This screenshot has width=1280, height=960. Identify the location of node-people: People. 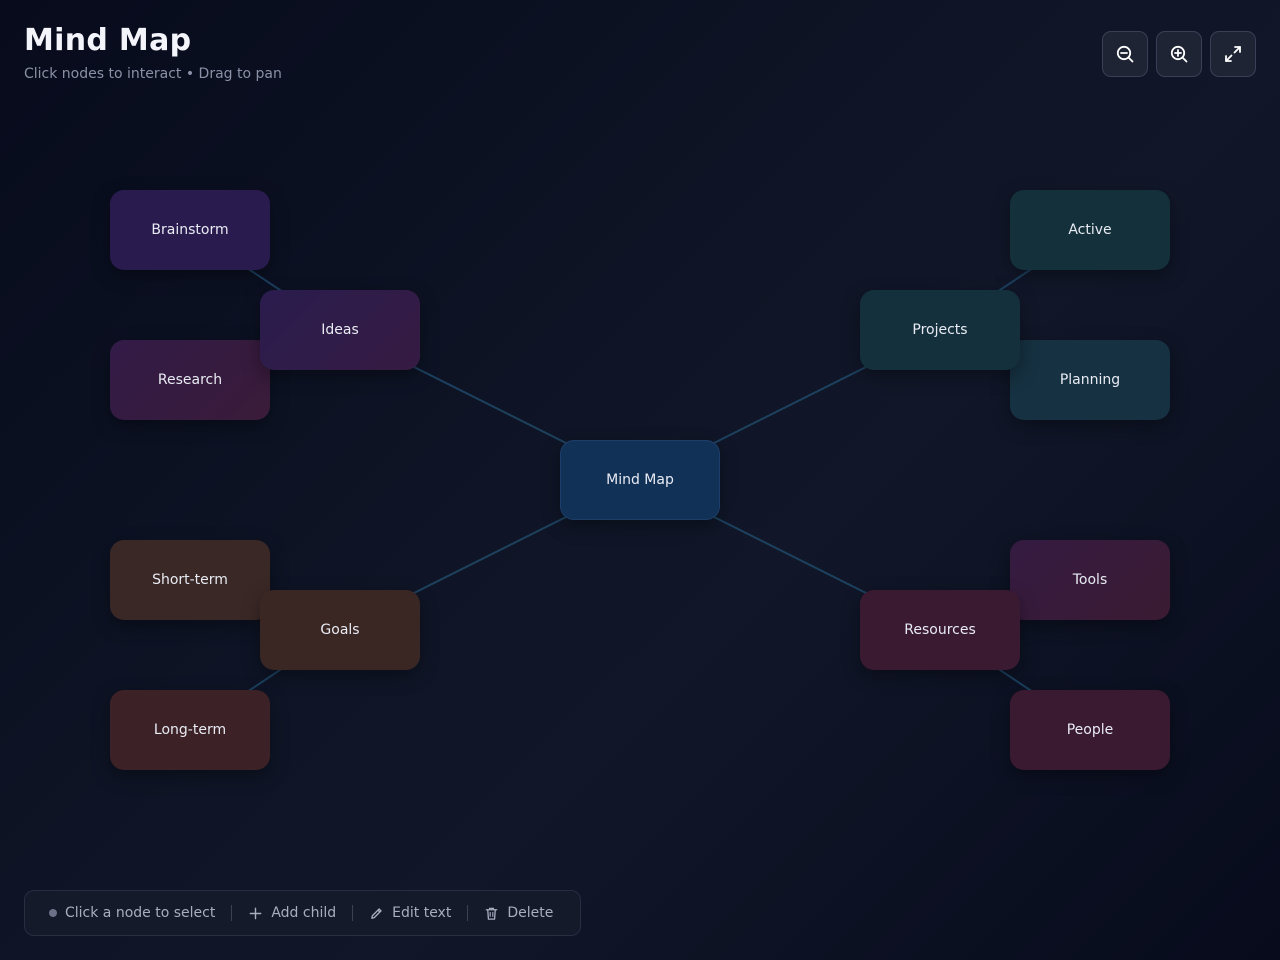
(1090, 730).